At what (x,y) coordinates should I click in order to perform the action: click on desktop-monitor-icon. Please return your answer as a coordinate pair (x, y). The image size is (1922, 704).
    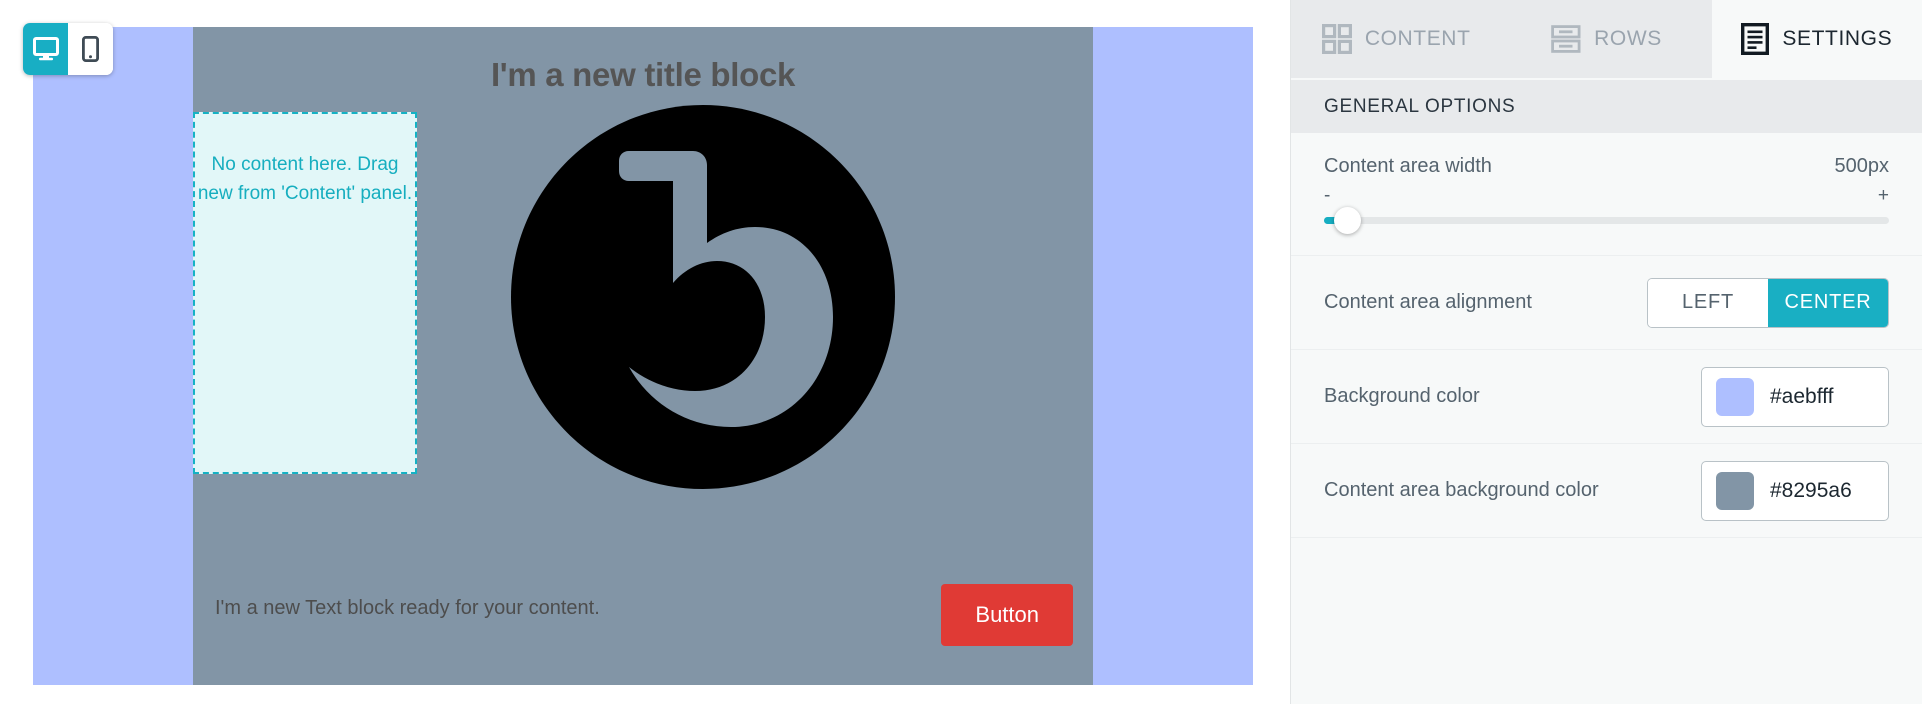
    Looking at the image, I should click on (45, 49).